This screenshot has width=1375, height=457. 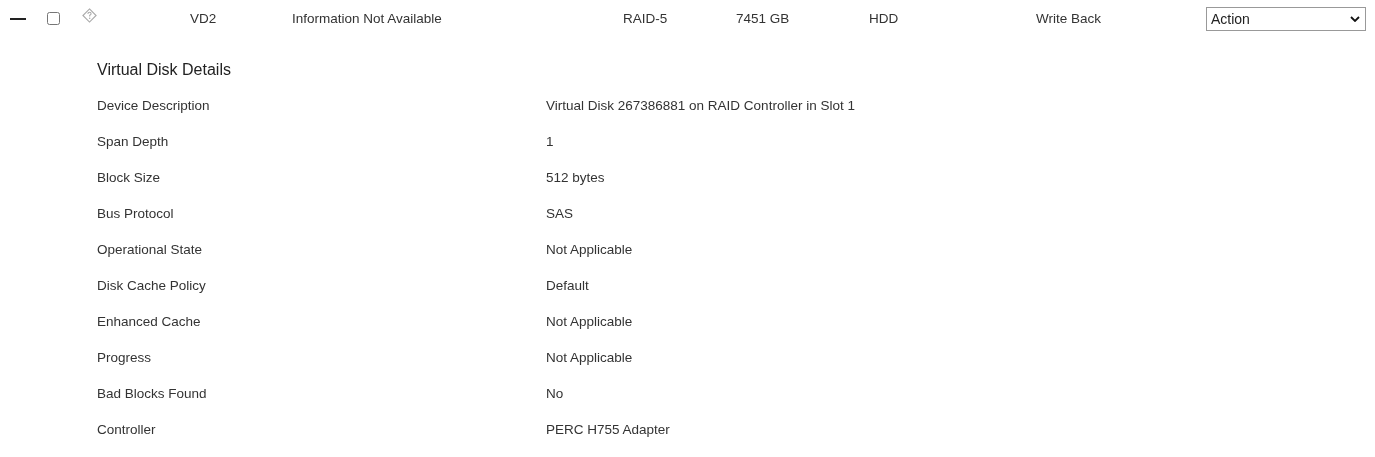 I want to click on field-value: Virtual Disk 267386881 on RAID Controller in Slot 1, so click(x=701, y=105).